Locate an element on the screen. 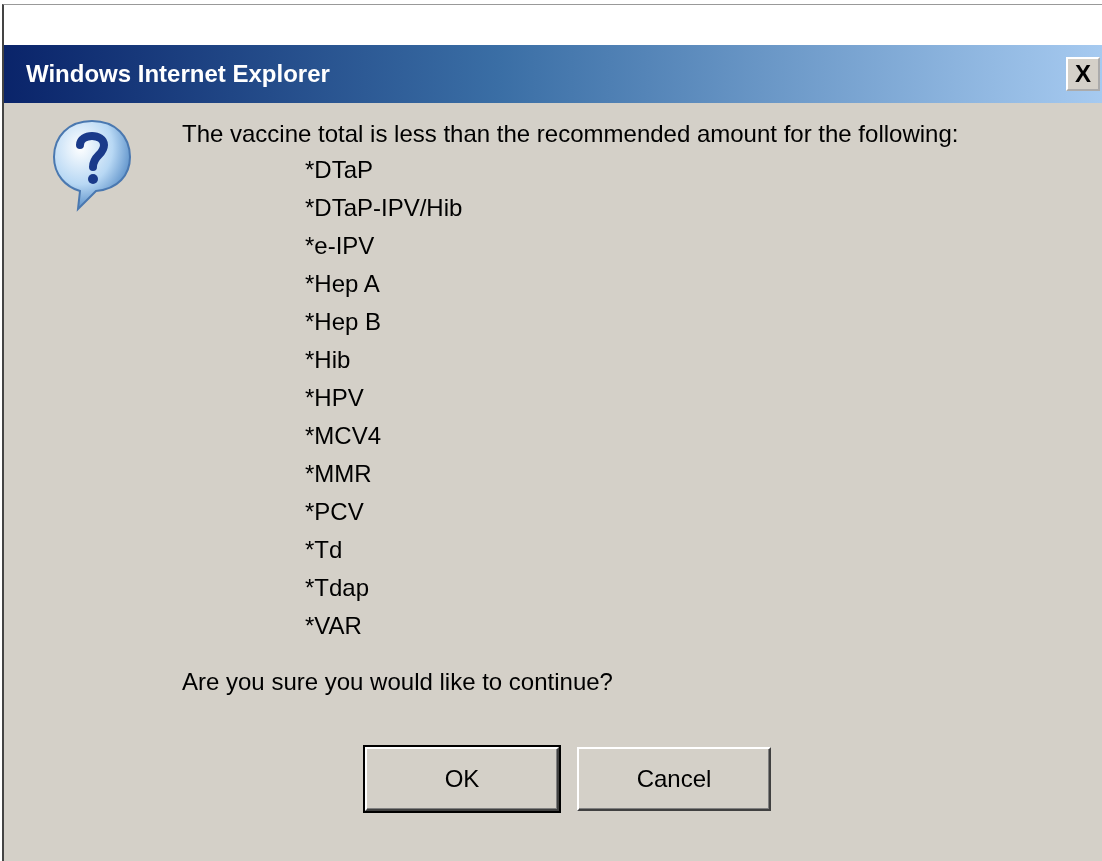 Image resolution: width=1102 pixels, height=861 pixels. question-icon is located at coordinates (92, 165).